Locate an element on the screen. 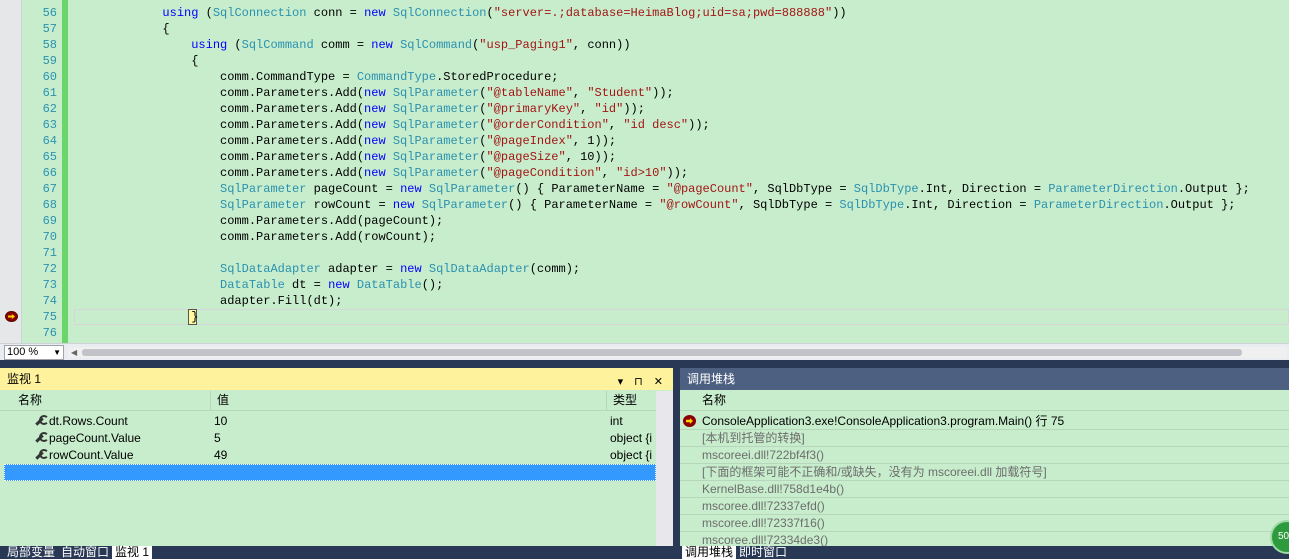 The width and height of the screenshot is (1289, 559). watch-value: 10 is located at coordinates (218, 421).